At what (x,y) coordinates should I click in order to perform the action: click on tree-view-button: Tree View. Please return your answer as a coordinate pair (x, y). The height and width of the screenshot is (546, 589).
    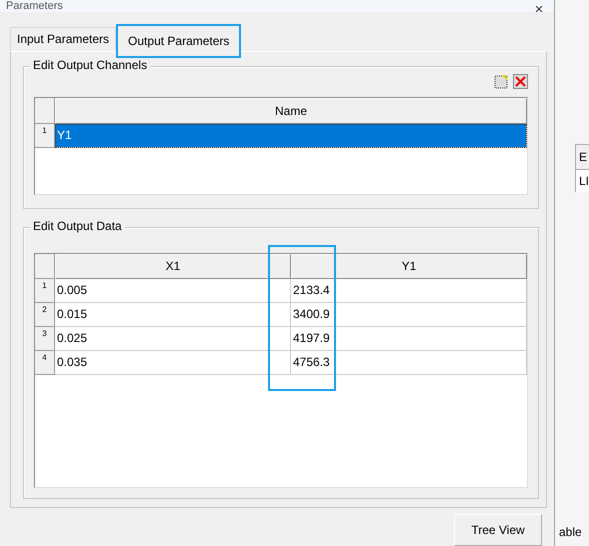
    Looking at the image, I should click on (498, 530).